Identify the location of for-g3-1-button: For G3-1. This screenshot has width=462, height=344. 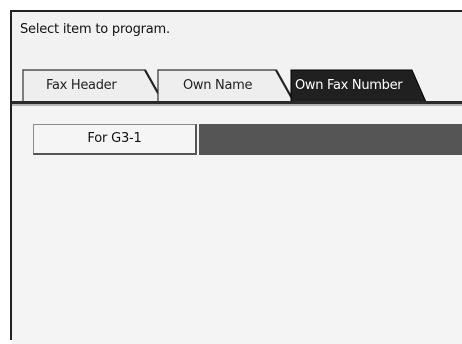
(115, 139).